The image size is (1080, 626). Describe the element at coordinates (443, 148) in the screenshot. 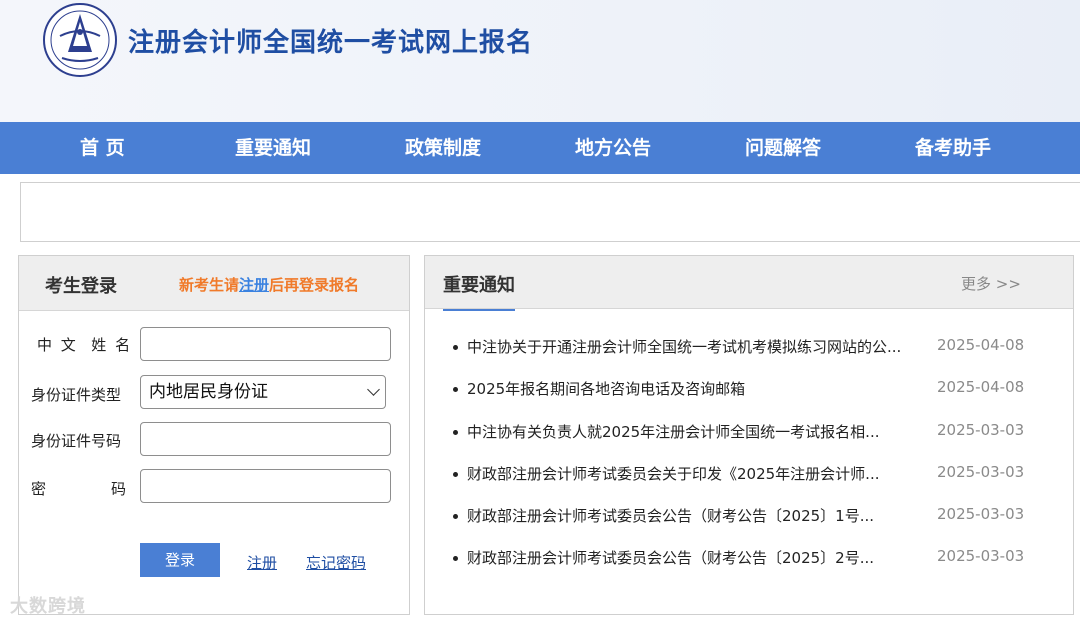

I see `nav-policies: 政策制度` at that location.